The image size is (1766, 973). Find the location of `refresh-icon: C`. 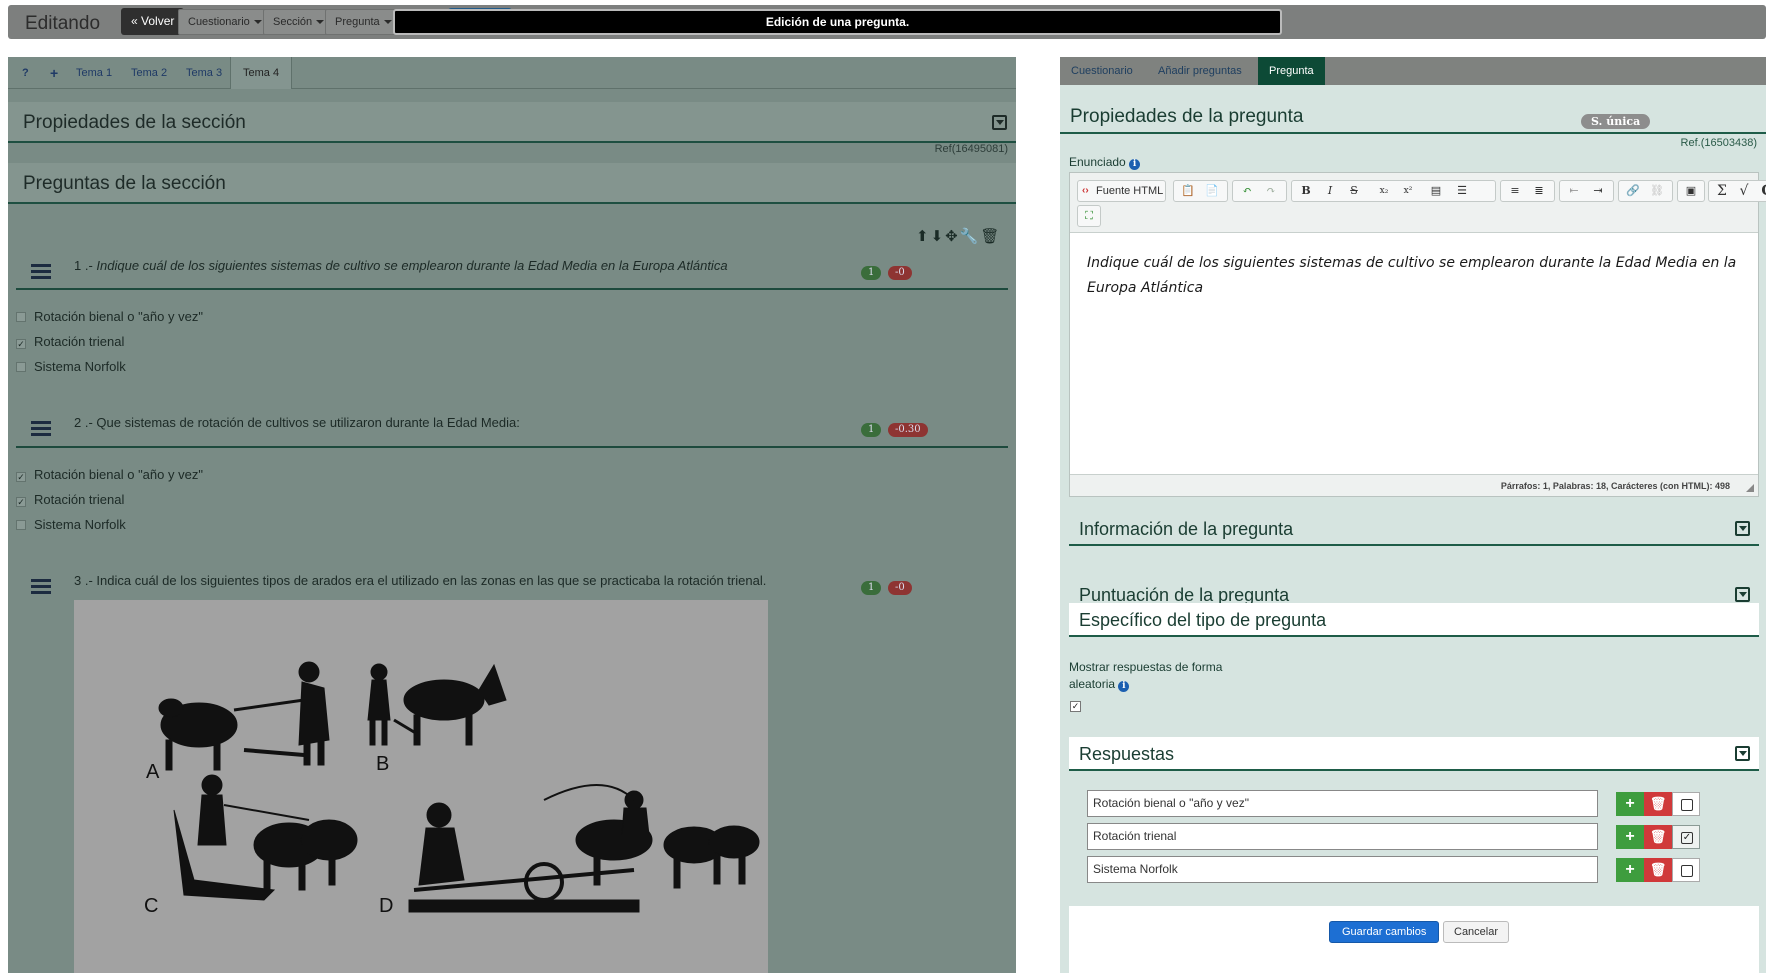

refresh-icon: C is located at coordinates (1762, 191).